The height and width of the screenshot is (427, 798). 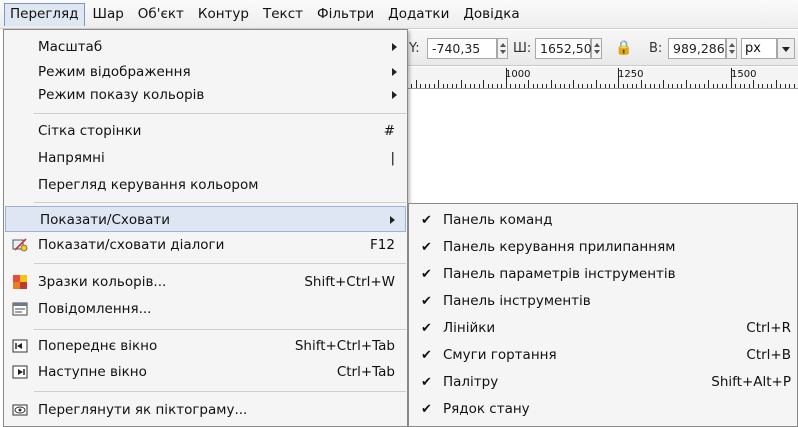 I want to click on previous-window-icon, so click(x=20, y=346).